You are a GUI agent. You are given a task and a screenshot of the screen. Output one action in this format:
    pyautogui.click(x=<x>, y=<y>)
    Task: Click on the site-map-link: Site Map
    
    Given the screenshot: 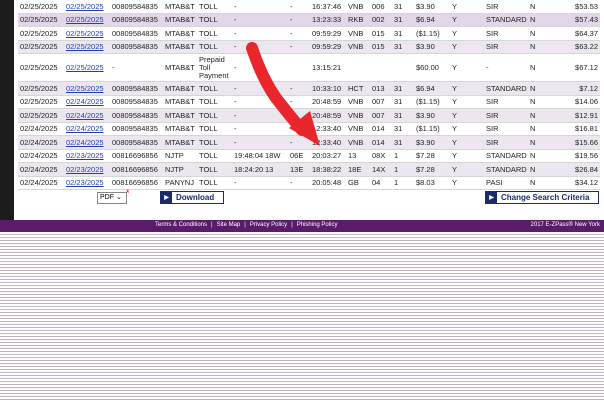 What is the action you would take?
    pyautogui.click(x=229, y=225)
    